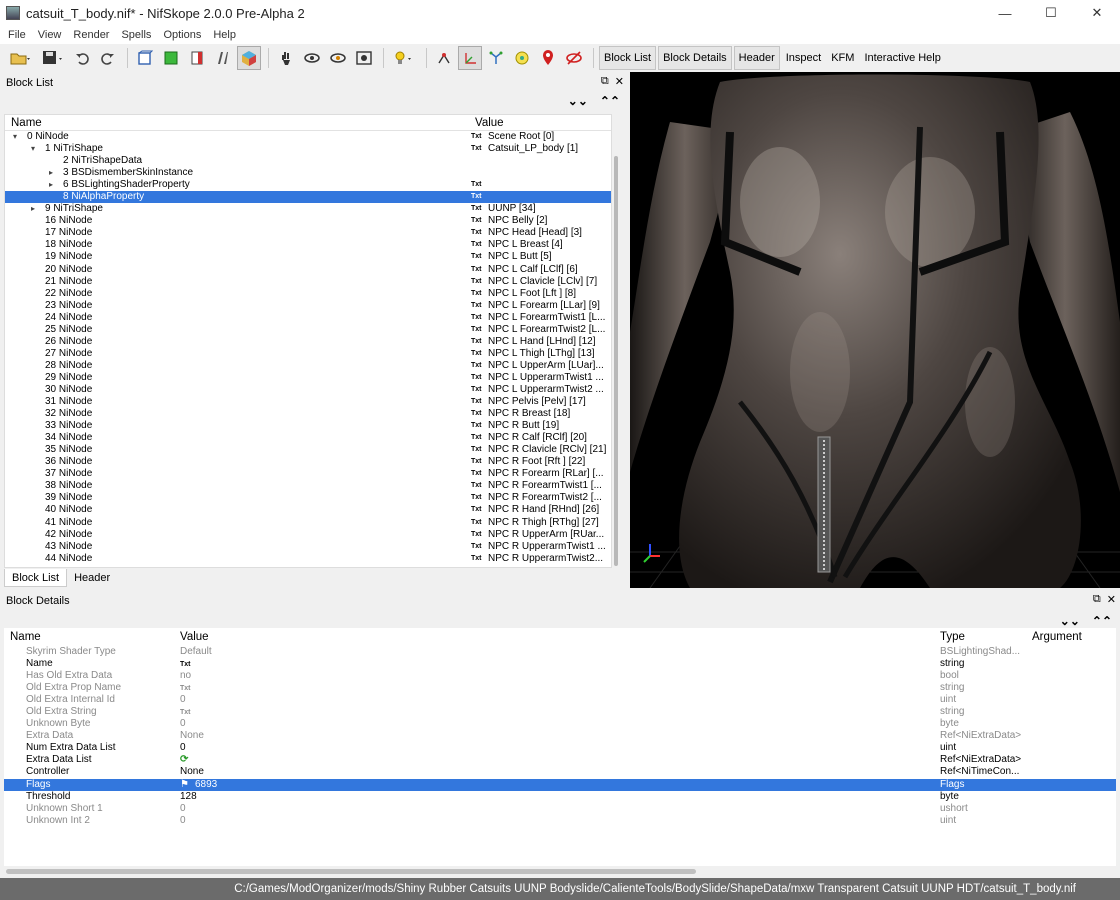  What do you see at coordinates (560, 712) in the screenshot?
I see `table-row: Old Extra String Txt string` at bounding box center [560, 712].